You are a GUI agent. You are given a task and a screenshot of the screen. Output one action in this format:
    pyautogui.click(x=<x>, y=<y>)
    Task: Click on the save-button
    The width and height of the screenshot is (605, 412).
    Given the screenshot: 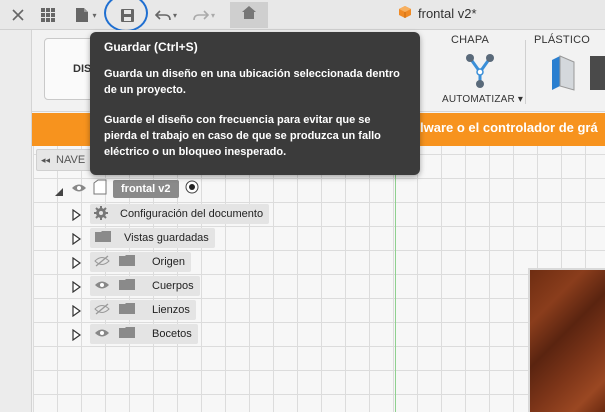 What is the action you would take?
    pyautogui.click(x=127, y=15)
    